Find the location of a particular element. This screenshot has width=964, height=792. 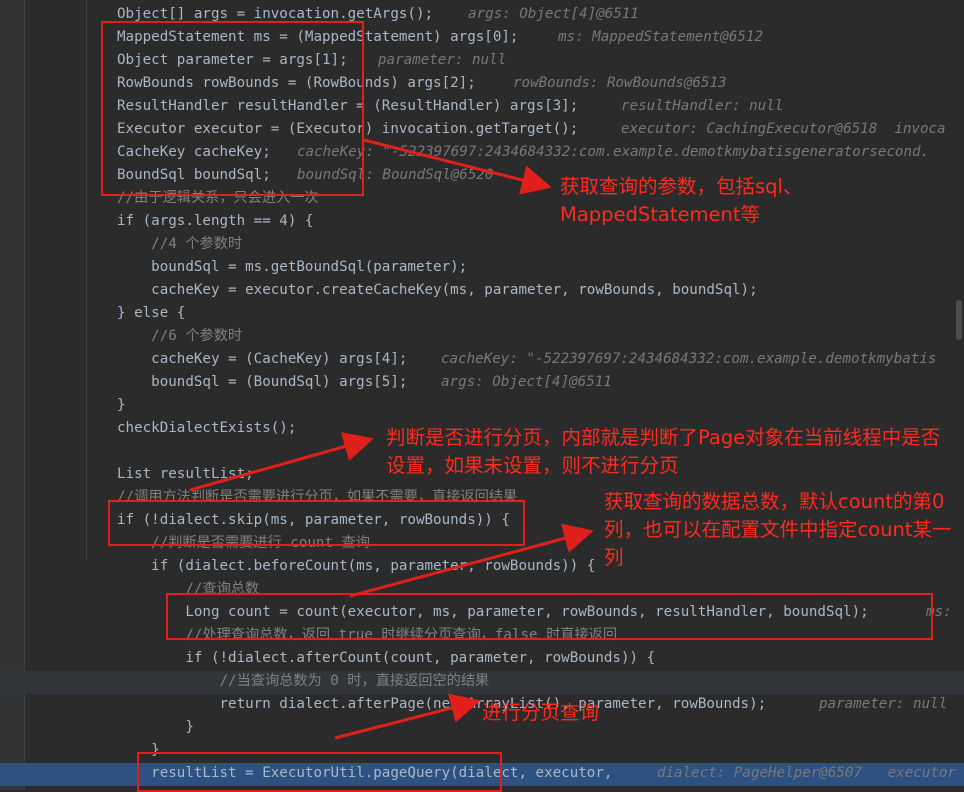

arrow-count is located at coordinates (471, 560).